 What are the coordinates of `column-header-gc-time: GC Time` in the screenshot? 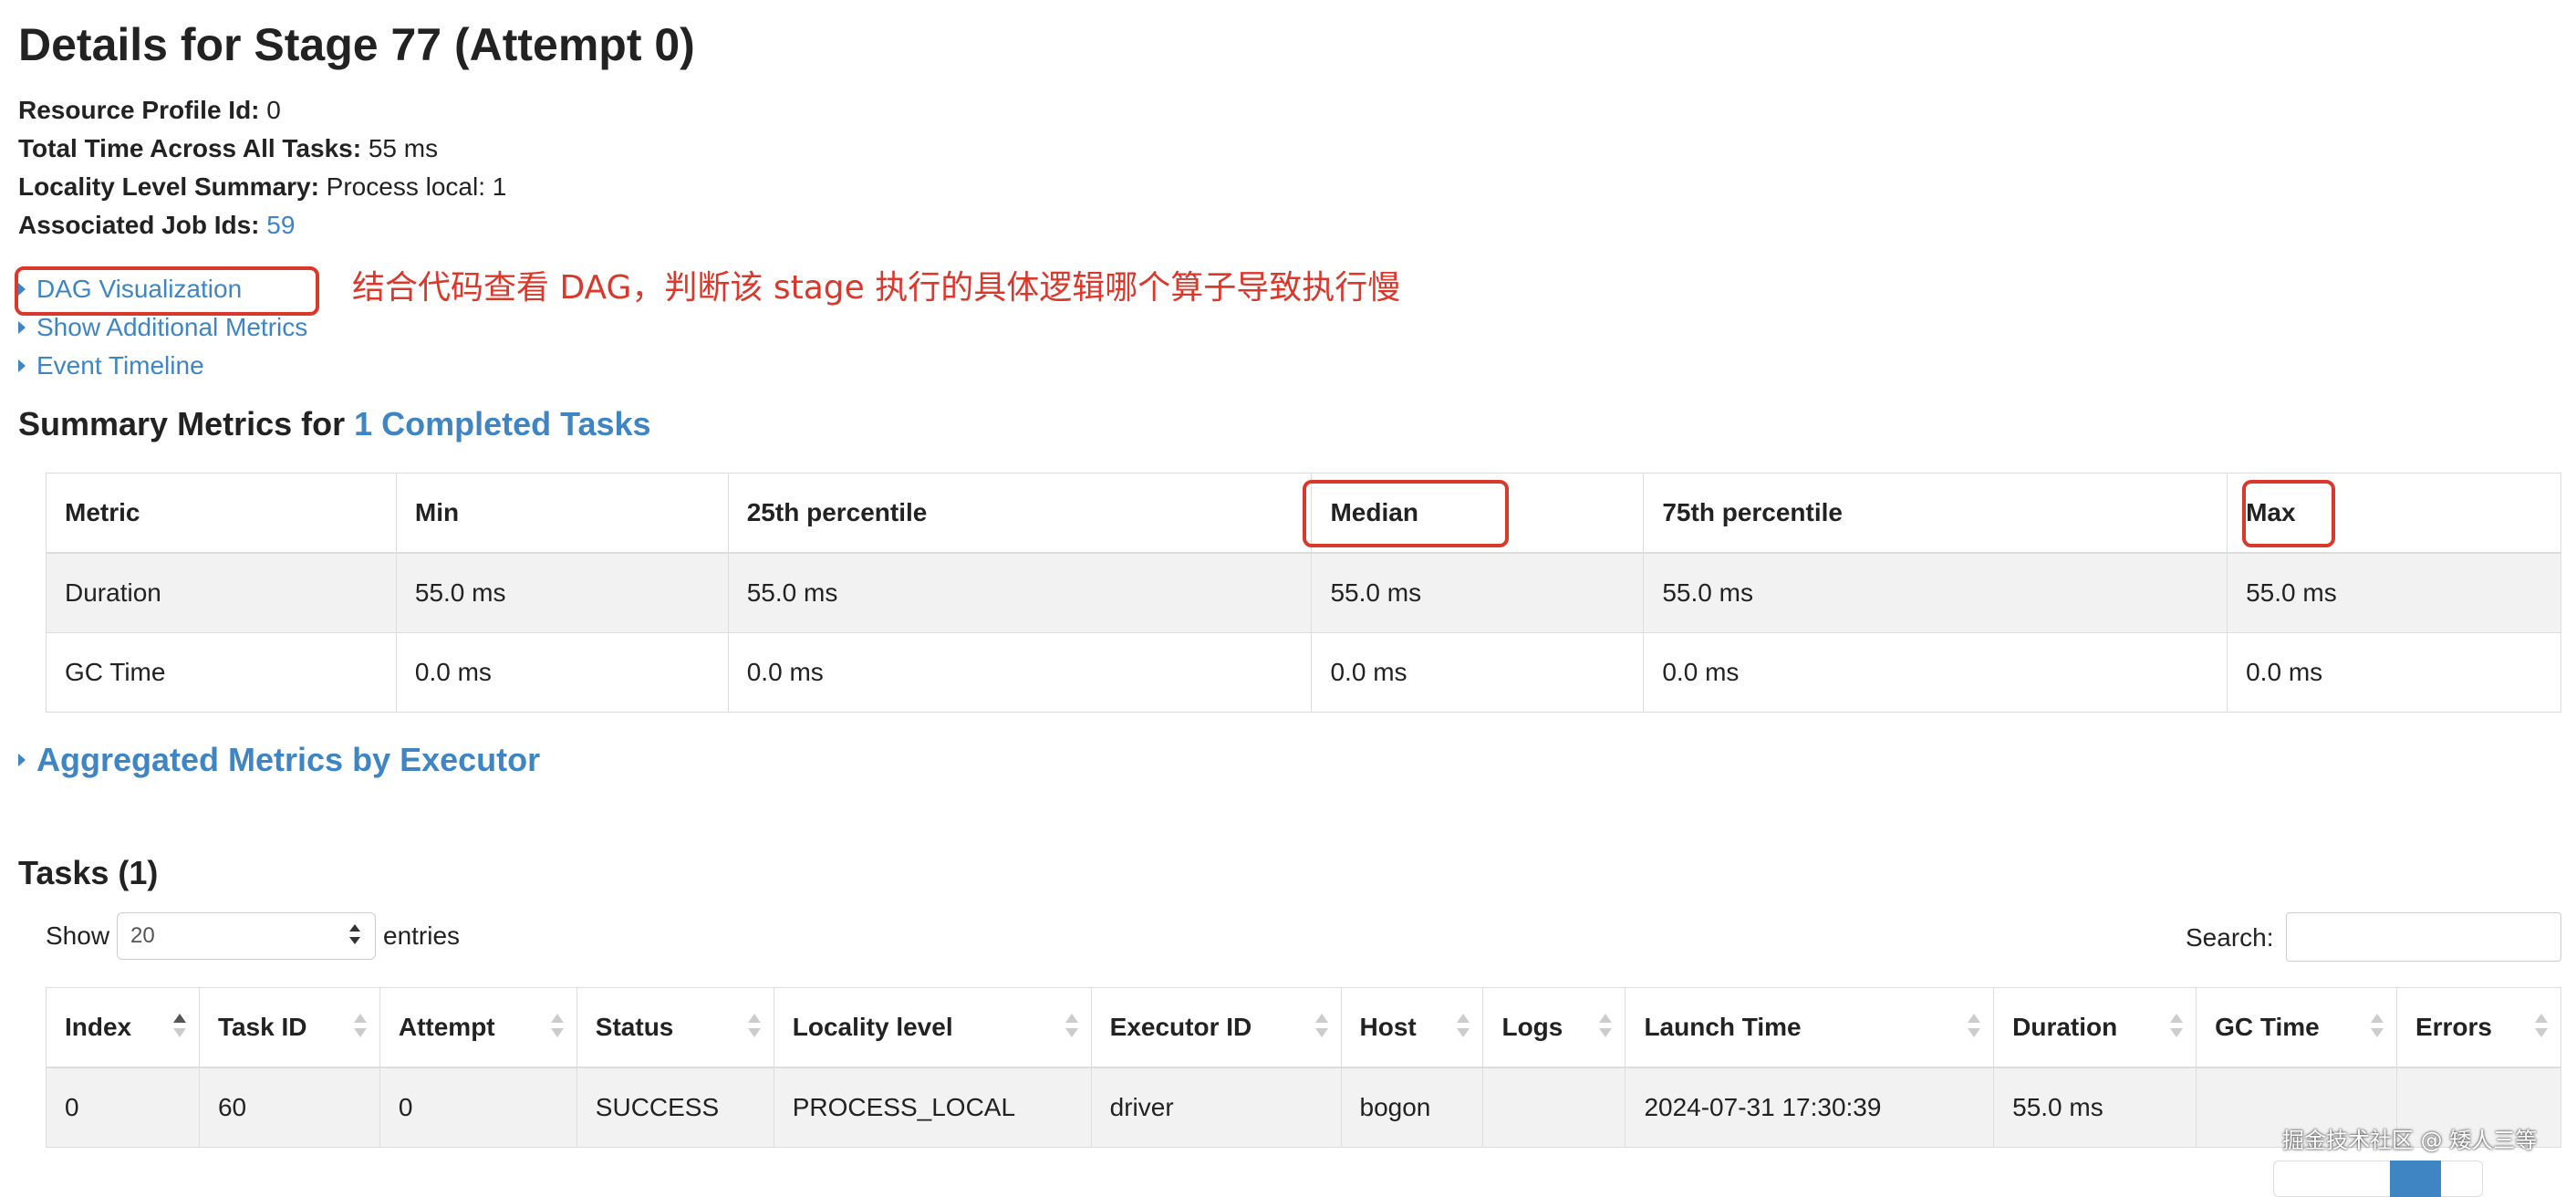 It's located at (2297, 1027).